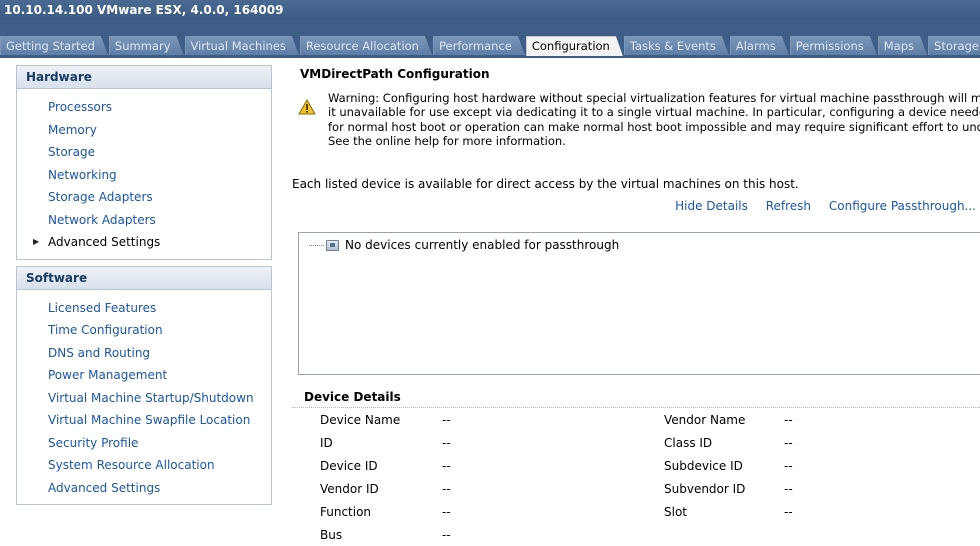  Describe the element at coordinates (446, 443) in the screenshot. I see `detail-value-id: --` at that location.